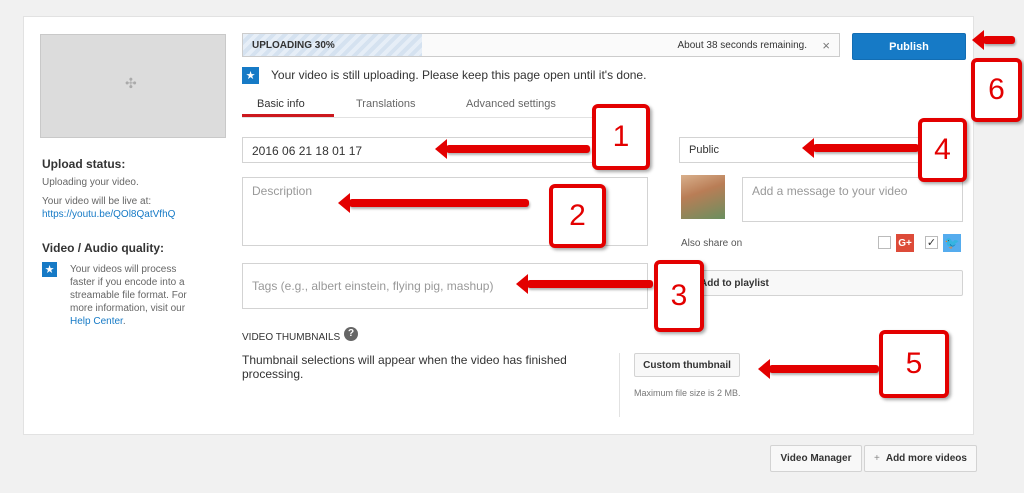 The height and width of the screenshot is (493, 1024). I want to click on annotation-3: 3, so click(679, 296).